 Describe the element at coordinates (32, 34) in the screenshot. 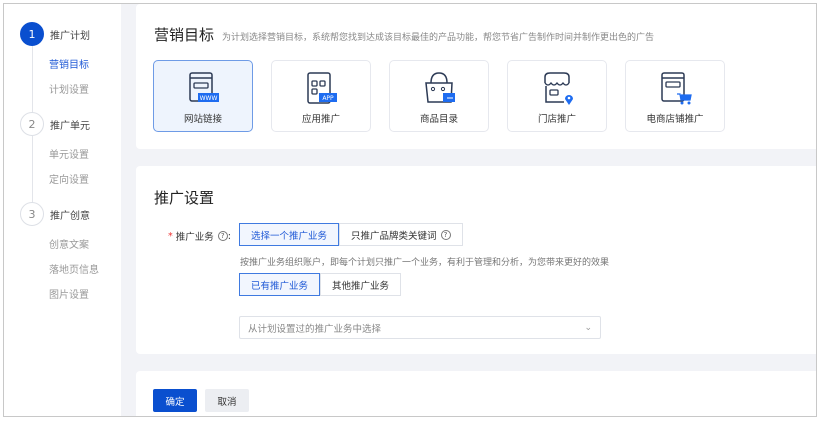

I see `step-number: 1` at that location.